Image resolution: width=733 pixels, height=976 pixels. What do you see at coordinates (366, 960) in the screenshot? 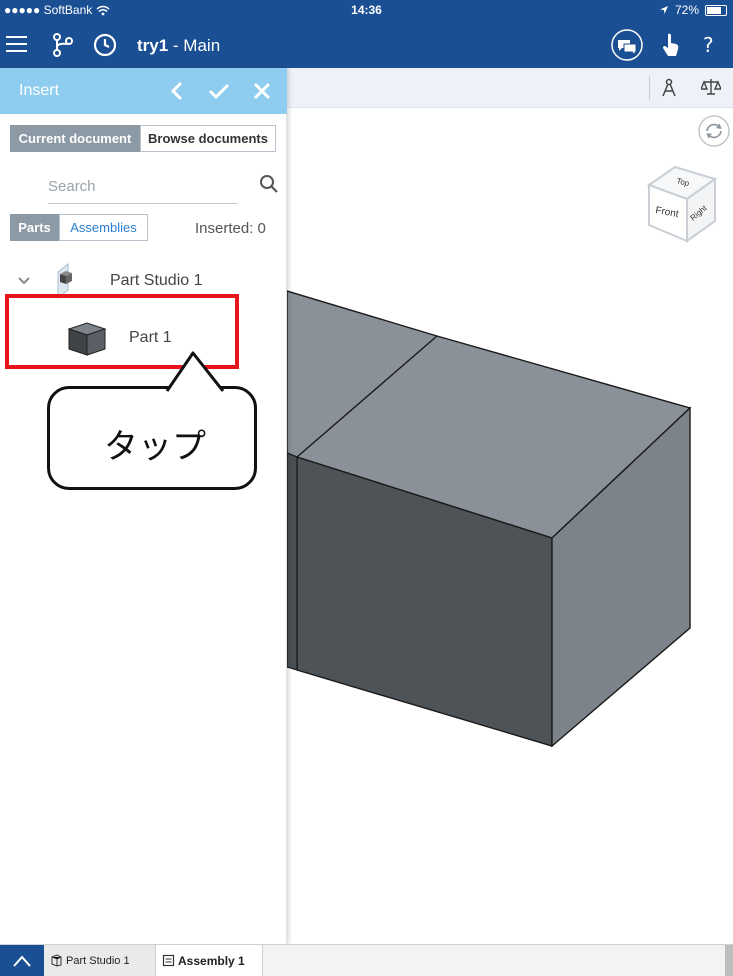
I see `bottom-tab-bar: Part Studio 1 Assembly 1` at bounding box center [366, 960].